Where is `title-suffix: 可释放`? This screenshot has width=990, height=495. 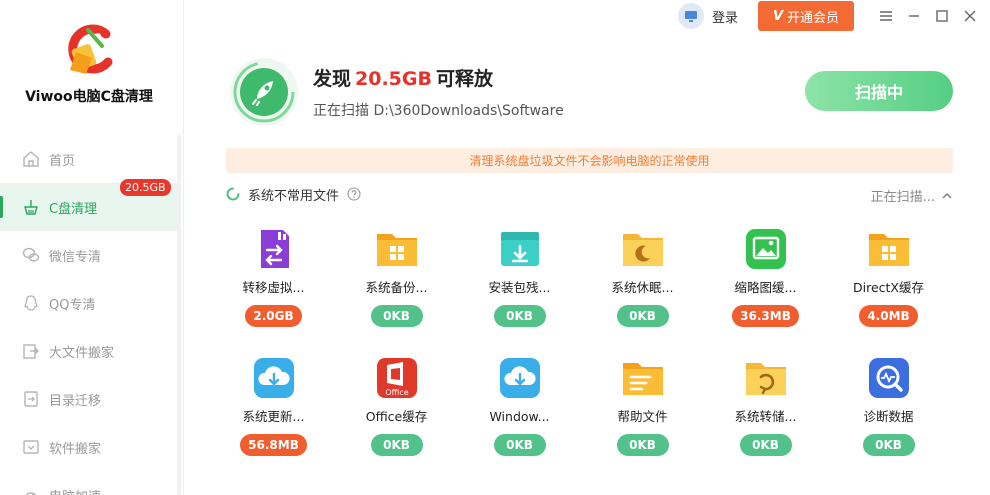 title-suffix: 可释放 is located at coordinates (464, 79).